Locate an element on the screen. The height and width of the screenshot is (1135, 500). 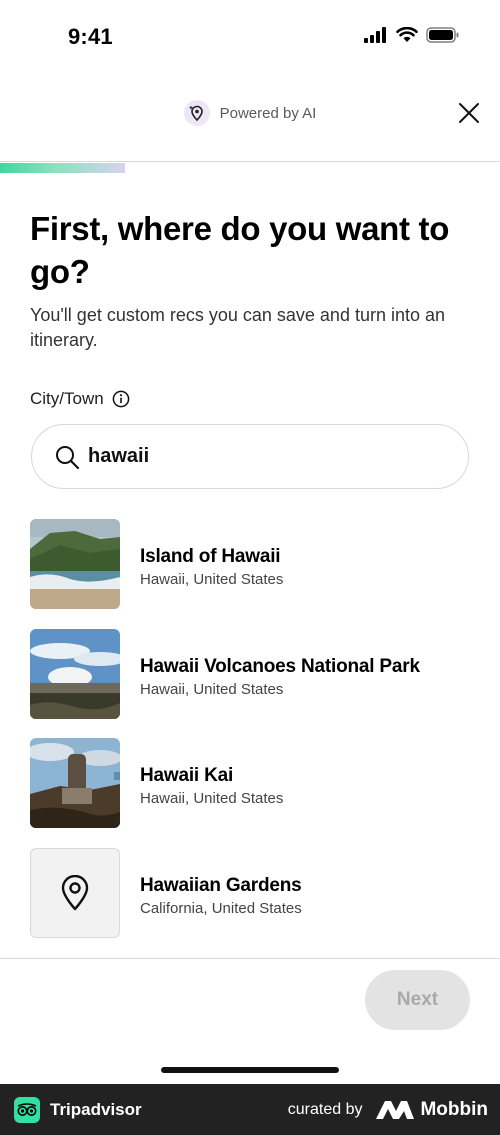
city-search-input is located at coordinates (258, 456).